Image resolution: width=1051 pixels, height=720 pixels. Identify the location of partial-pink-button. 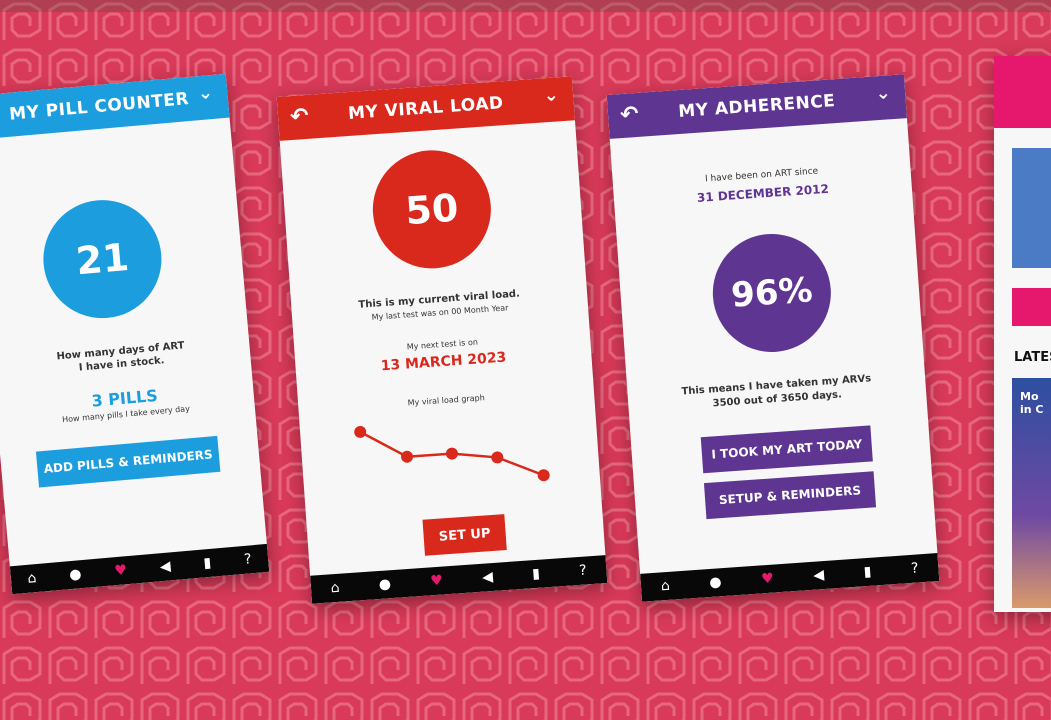
(1031, 307).